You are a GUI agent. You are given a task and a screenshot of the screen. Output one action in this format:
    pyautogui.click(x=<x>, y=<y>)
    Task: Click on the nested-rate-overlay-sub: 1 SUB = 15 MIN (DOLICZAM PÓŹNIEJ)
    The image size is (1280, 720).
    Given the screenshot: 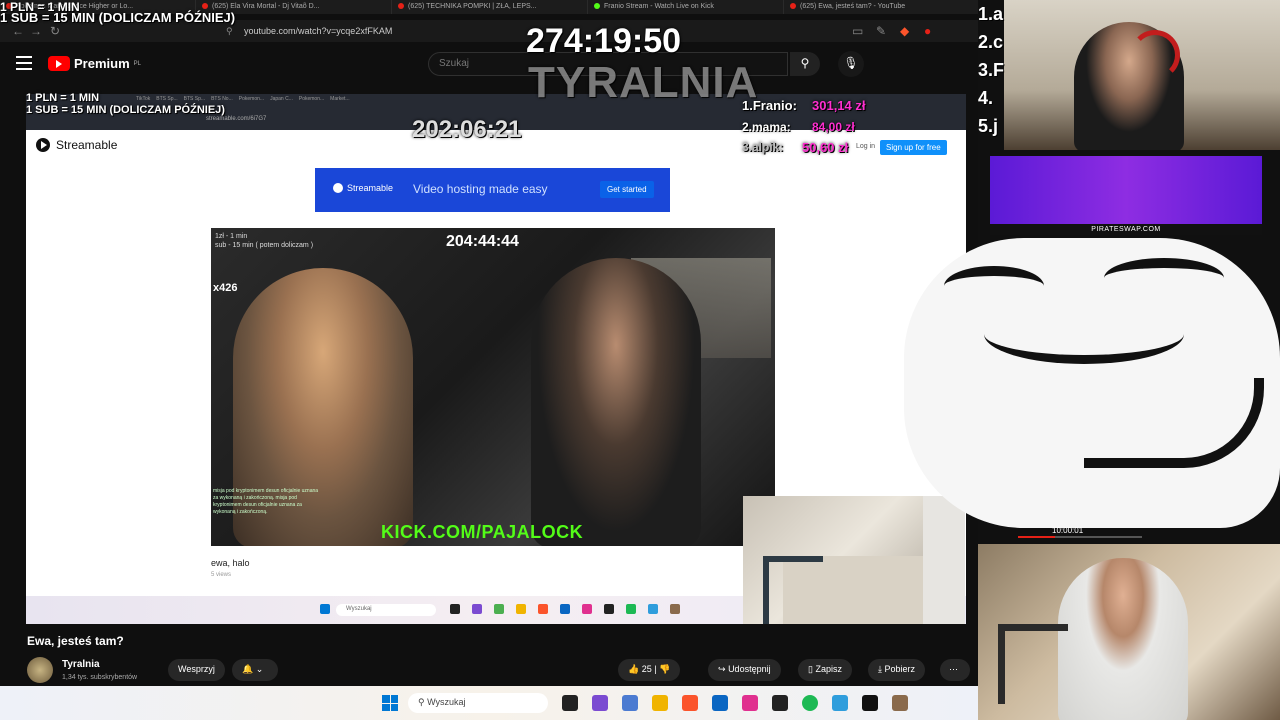 What is the action you would take?
    pyautogui.click(x=125, y=110)
    